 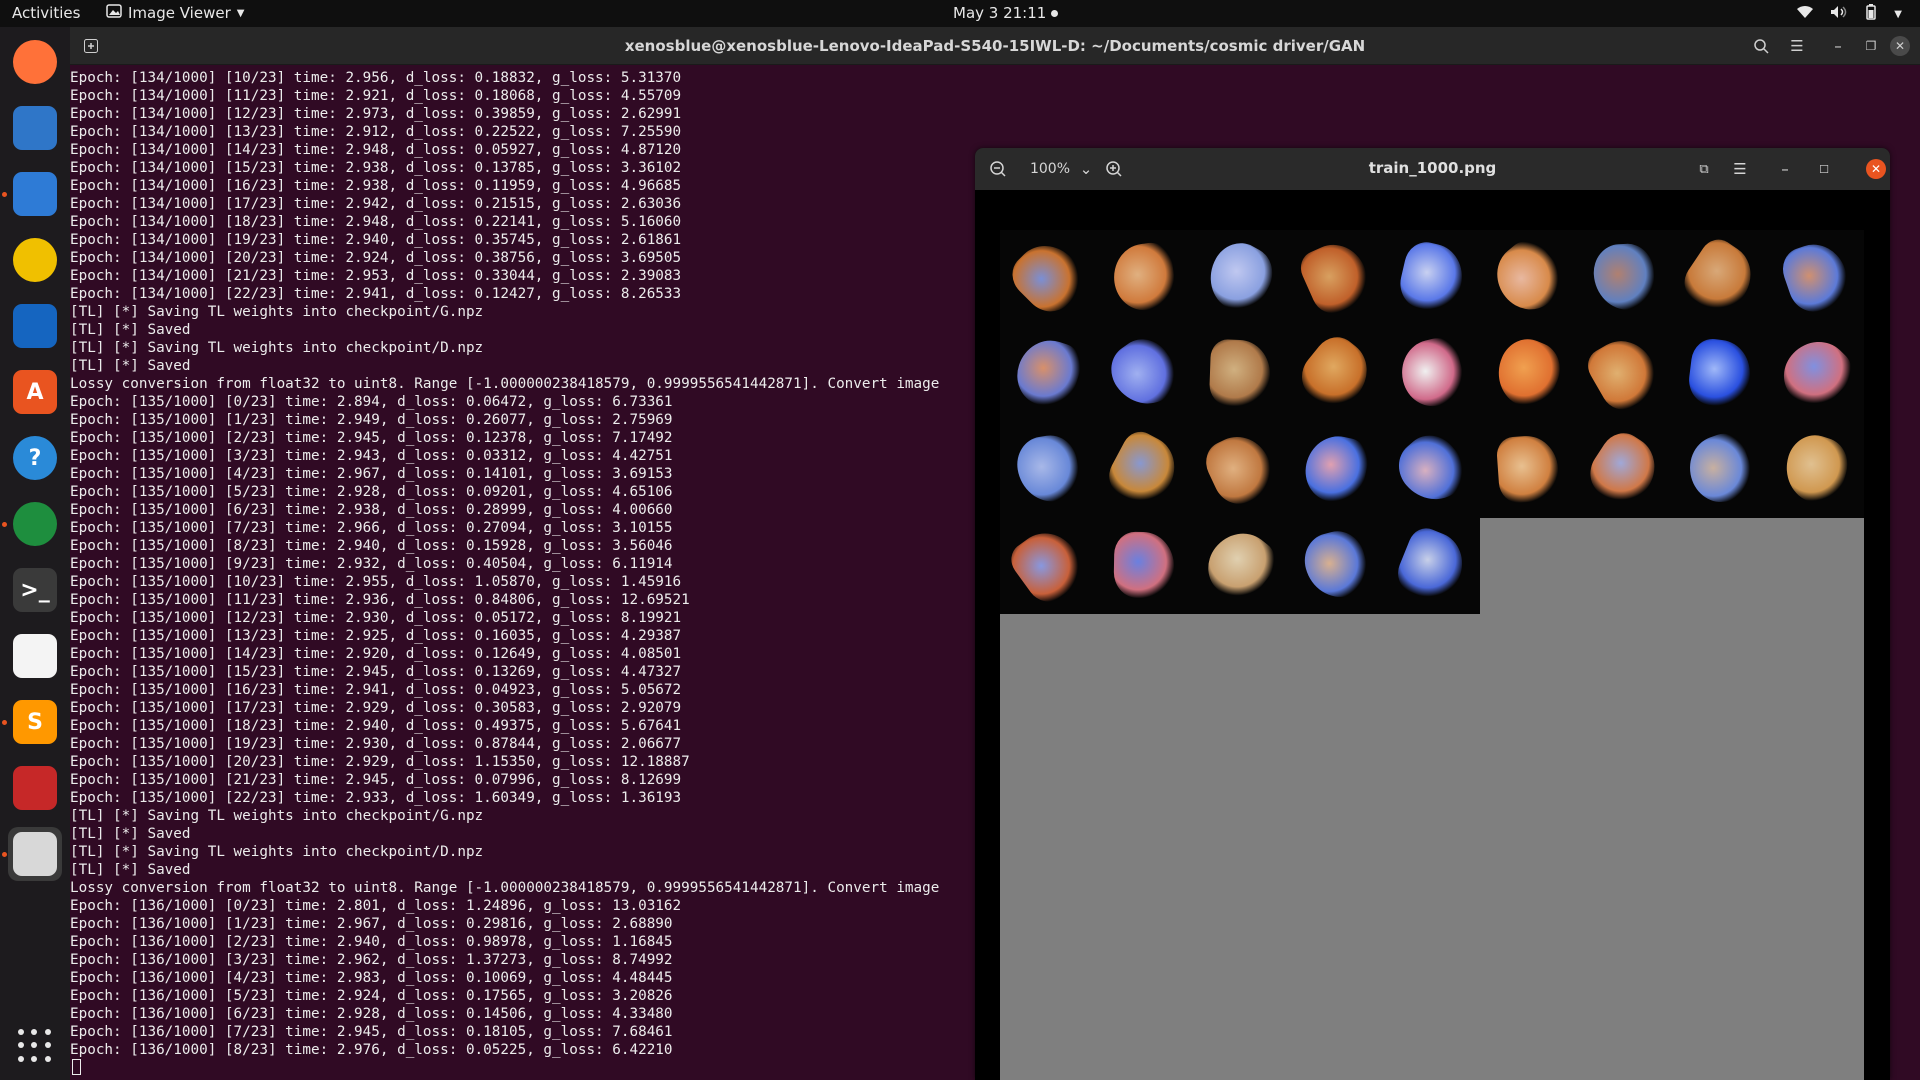 What do you see at coordinates (35, 458) in the screenshot?
I see `help-launcher: ?` at bounding box center [35, 458].